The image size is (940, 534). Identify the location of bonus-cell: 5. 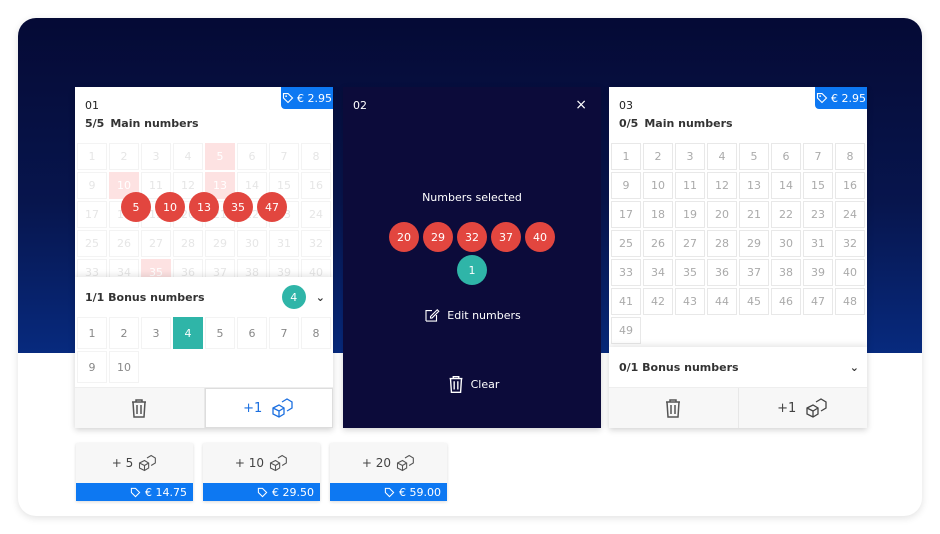
(220, 333).